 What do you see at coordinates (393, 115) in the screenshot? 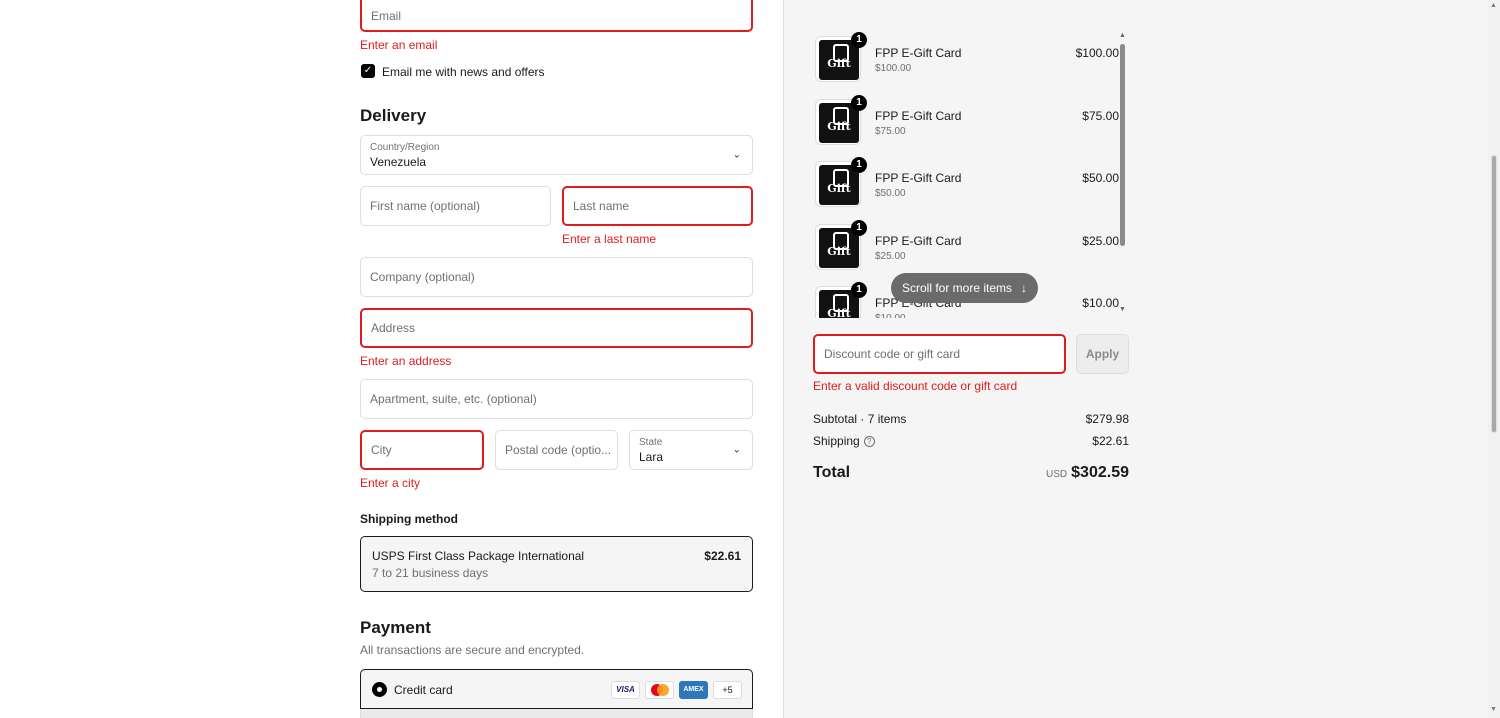
I see `delivery-heading: Delivery` at bounding box center [393, 115].